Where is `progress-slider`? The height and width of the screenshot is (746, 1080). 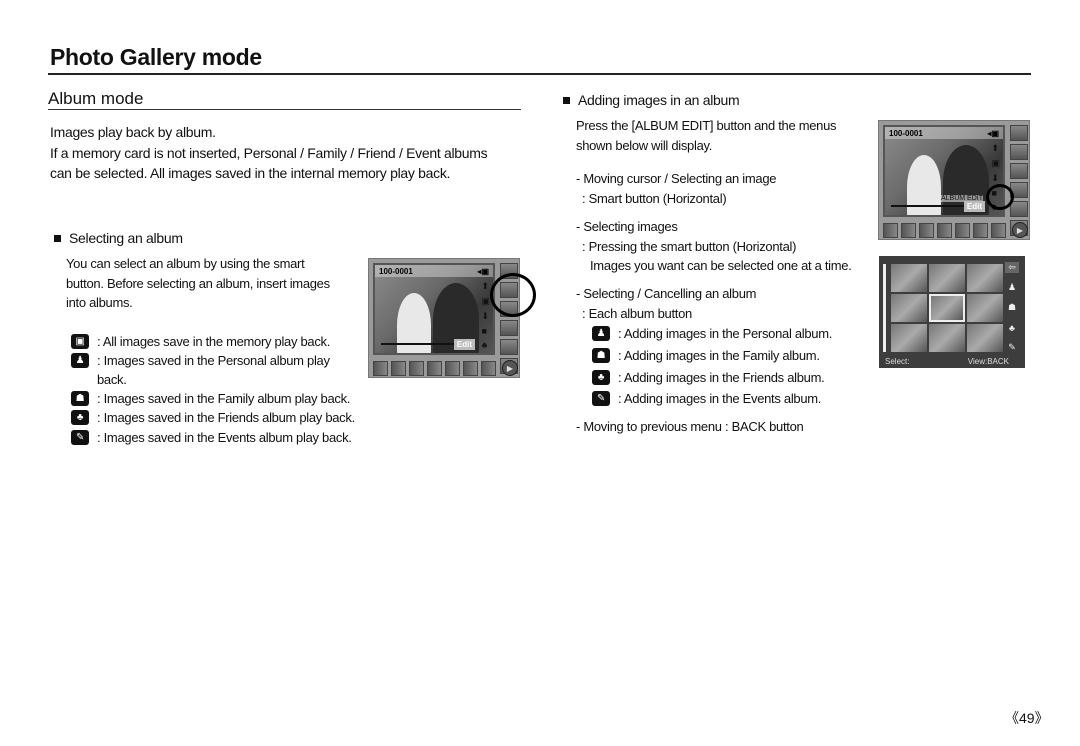 progress-slider is located at coordinates (931, 206).